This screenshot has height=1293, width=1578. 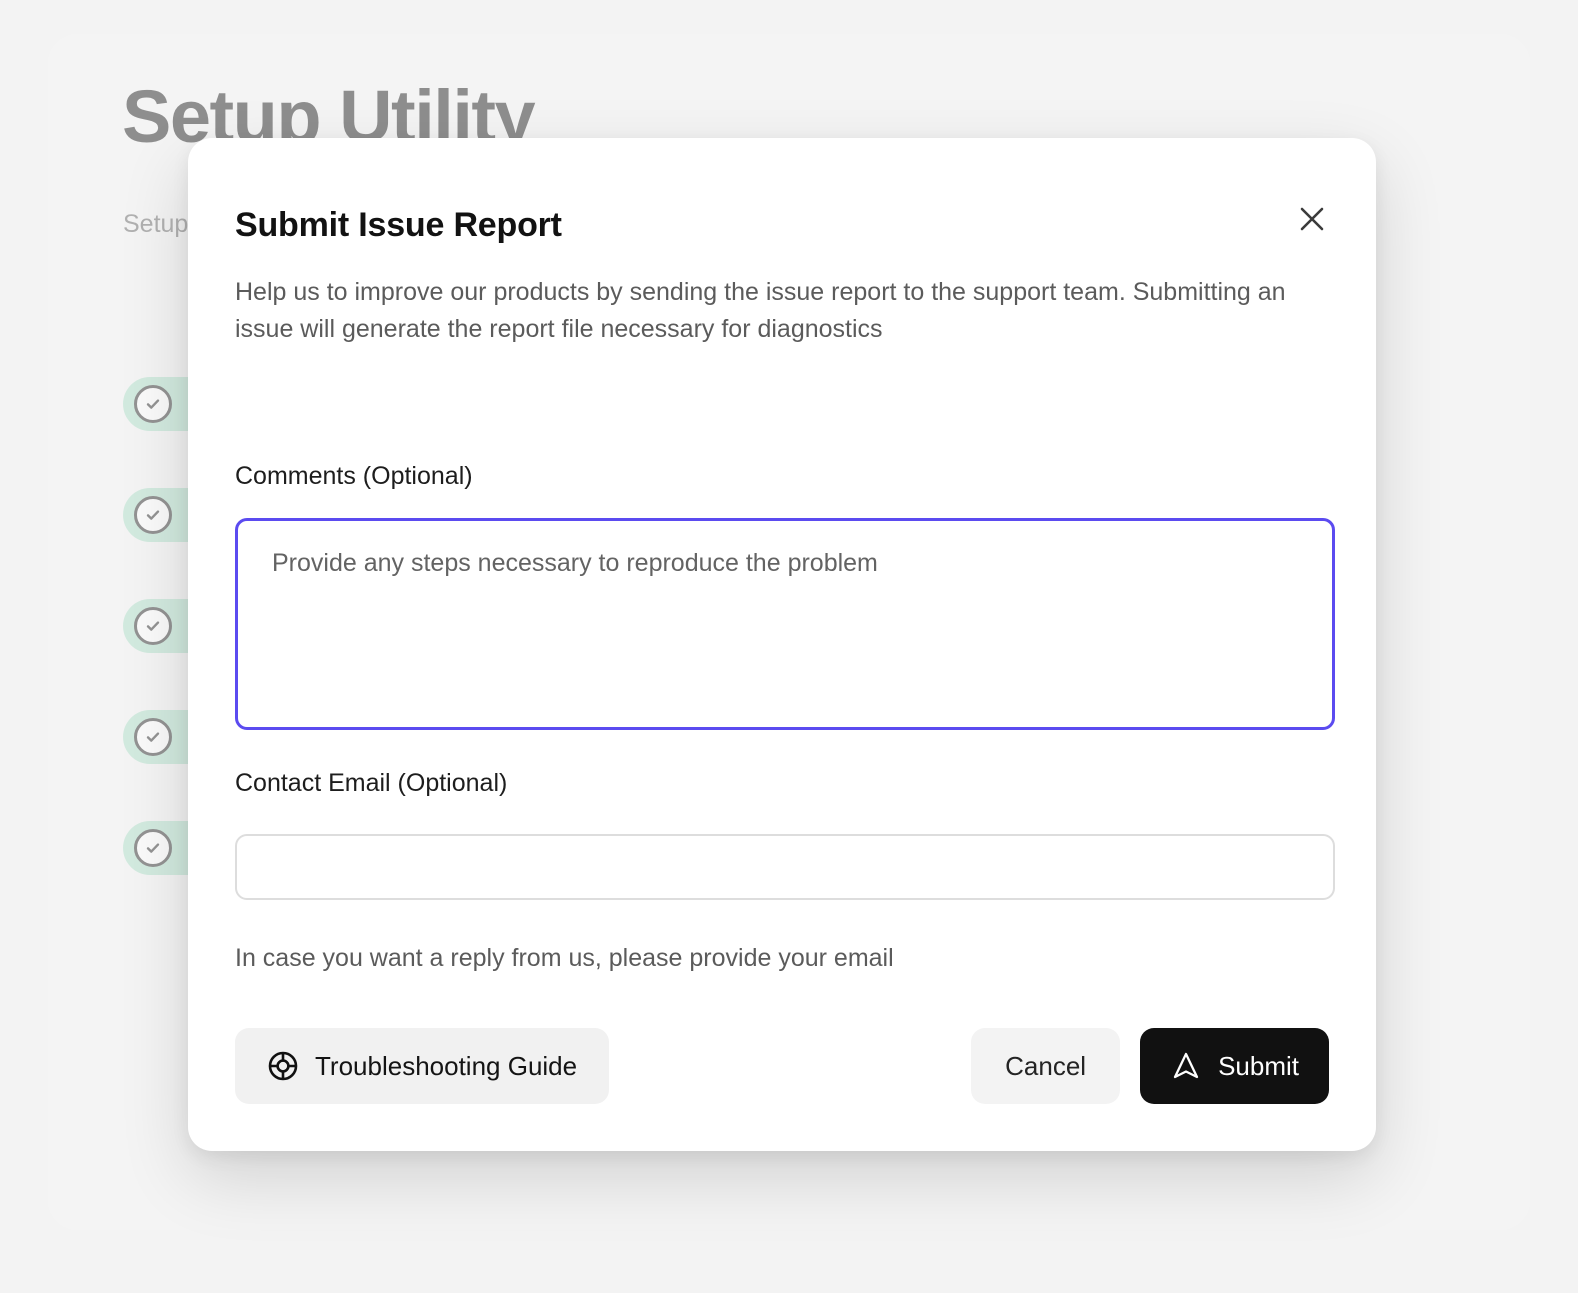 I want to click on submit-button: Submit, so click(x=1234, y=1066).